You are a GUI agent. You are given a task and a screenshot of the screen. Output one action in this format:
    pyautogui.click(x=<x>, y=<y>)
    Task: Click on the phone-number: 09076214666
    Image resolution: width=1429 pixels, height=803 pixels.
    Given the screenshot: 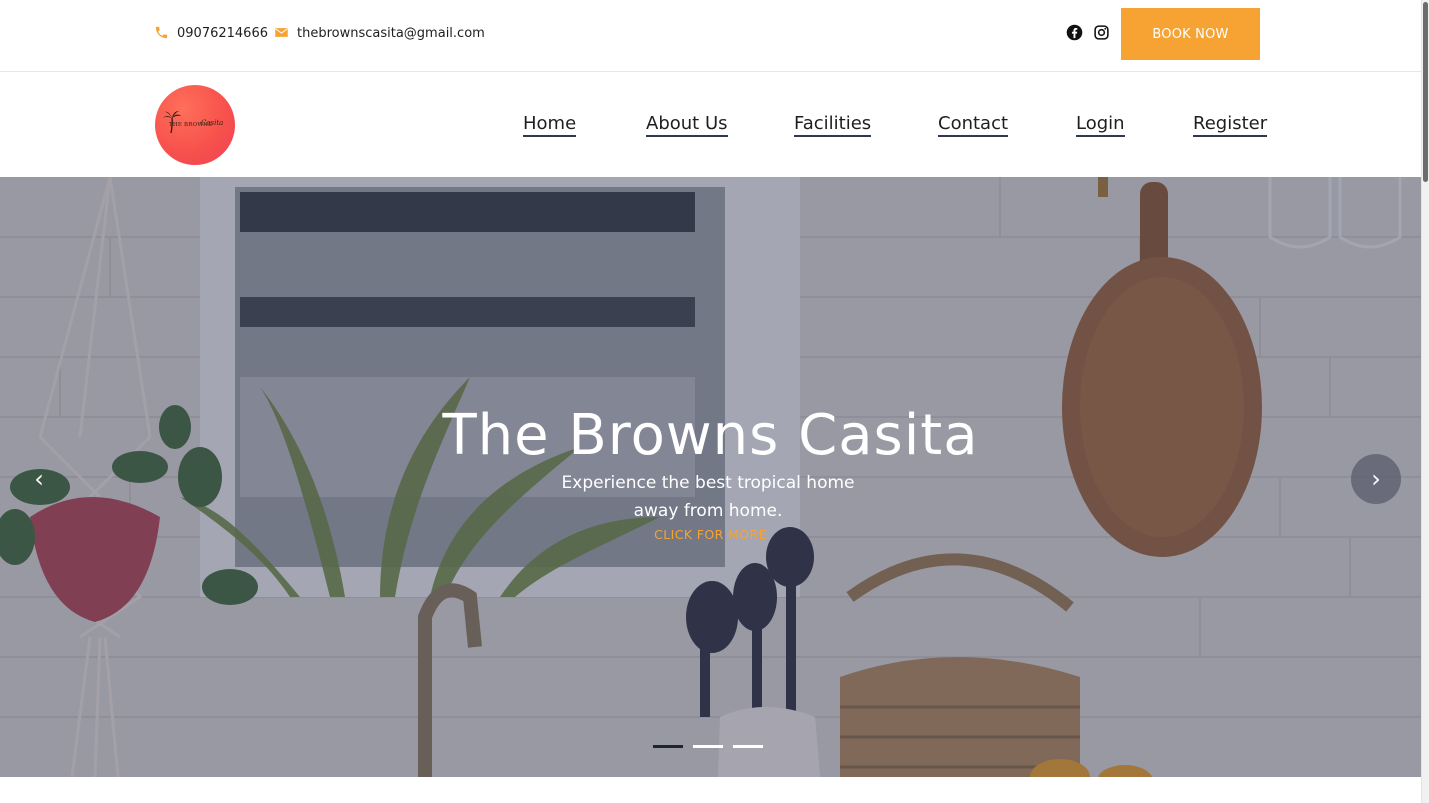 What is the action you would take?
    pyautogui.click(x=222, y=33)
    